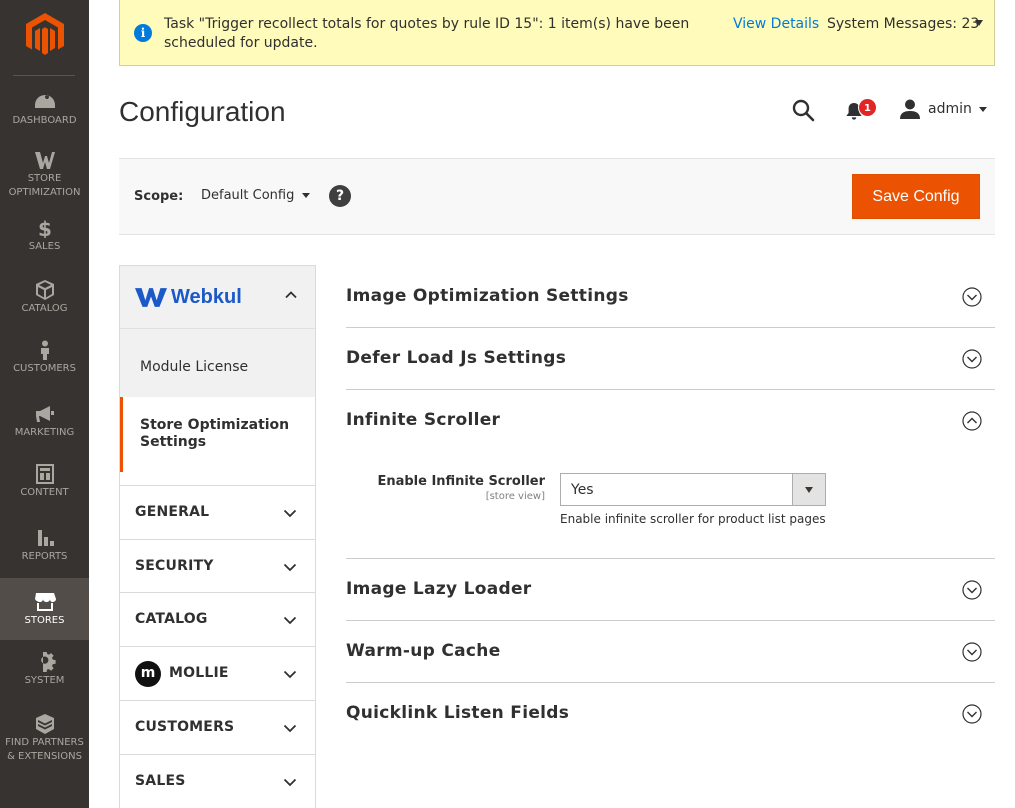 The image size is (1015, 808). I want to click on enable-infinite-scroller-select: Yes, so click(693, 489).